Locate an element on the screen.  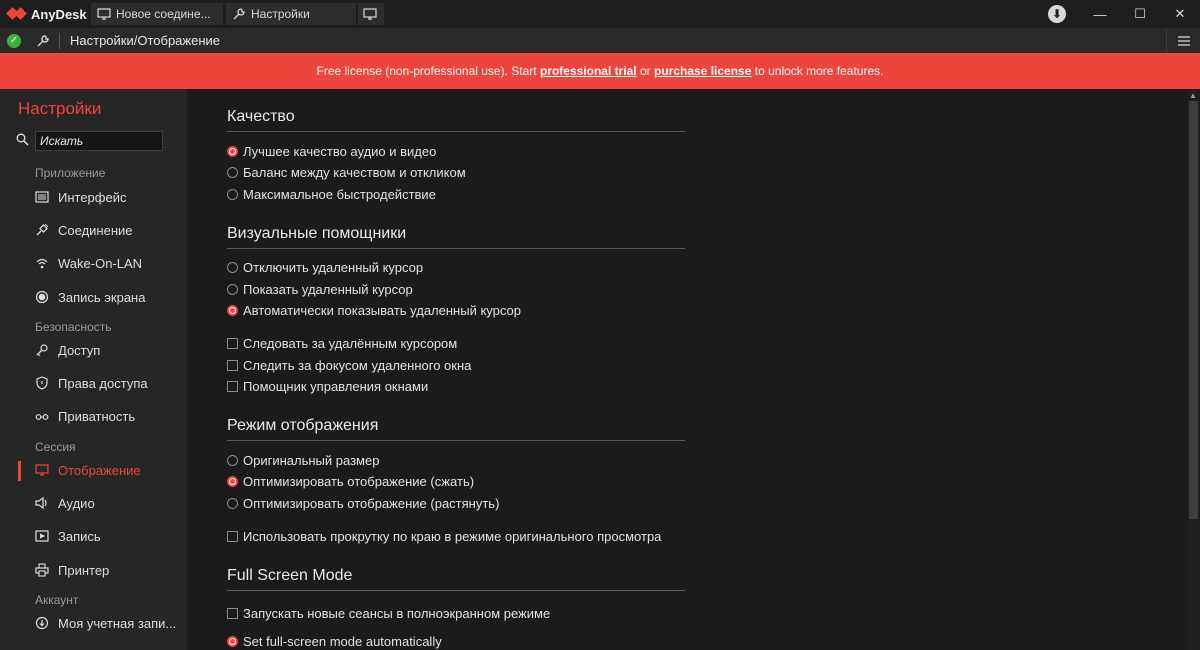
checkbox-follow-focus: Следить за фокусом удаленного окна is located at coordinates (349, 365).